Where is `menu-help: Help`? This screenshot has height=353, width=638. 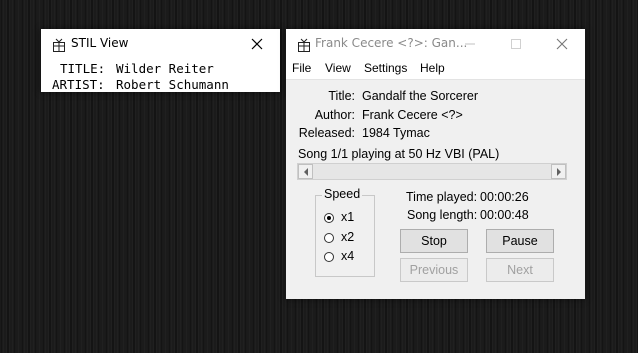 menu-help: Help is located at coordinates (432, 68).